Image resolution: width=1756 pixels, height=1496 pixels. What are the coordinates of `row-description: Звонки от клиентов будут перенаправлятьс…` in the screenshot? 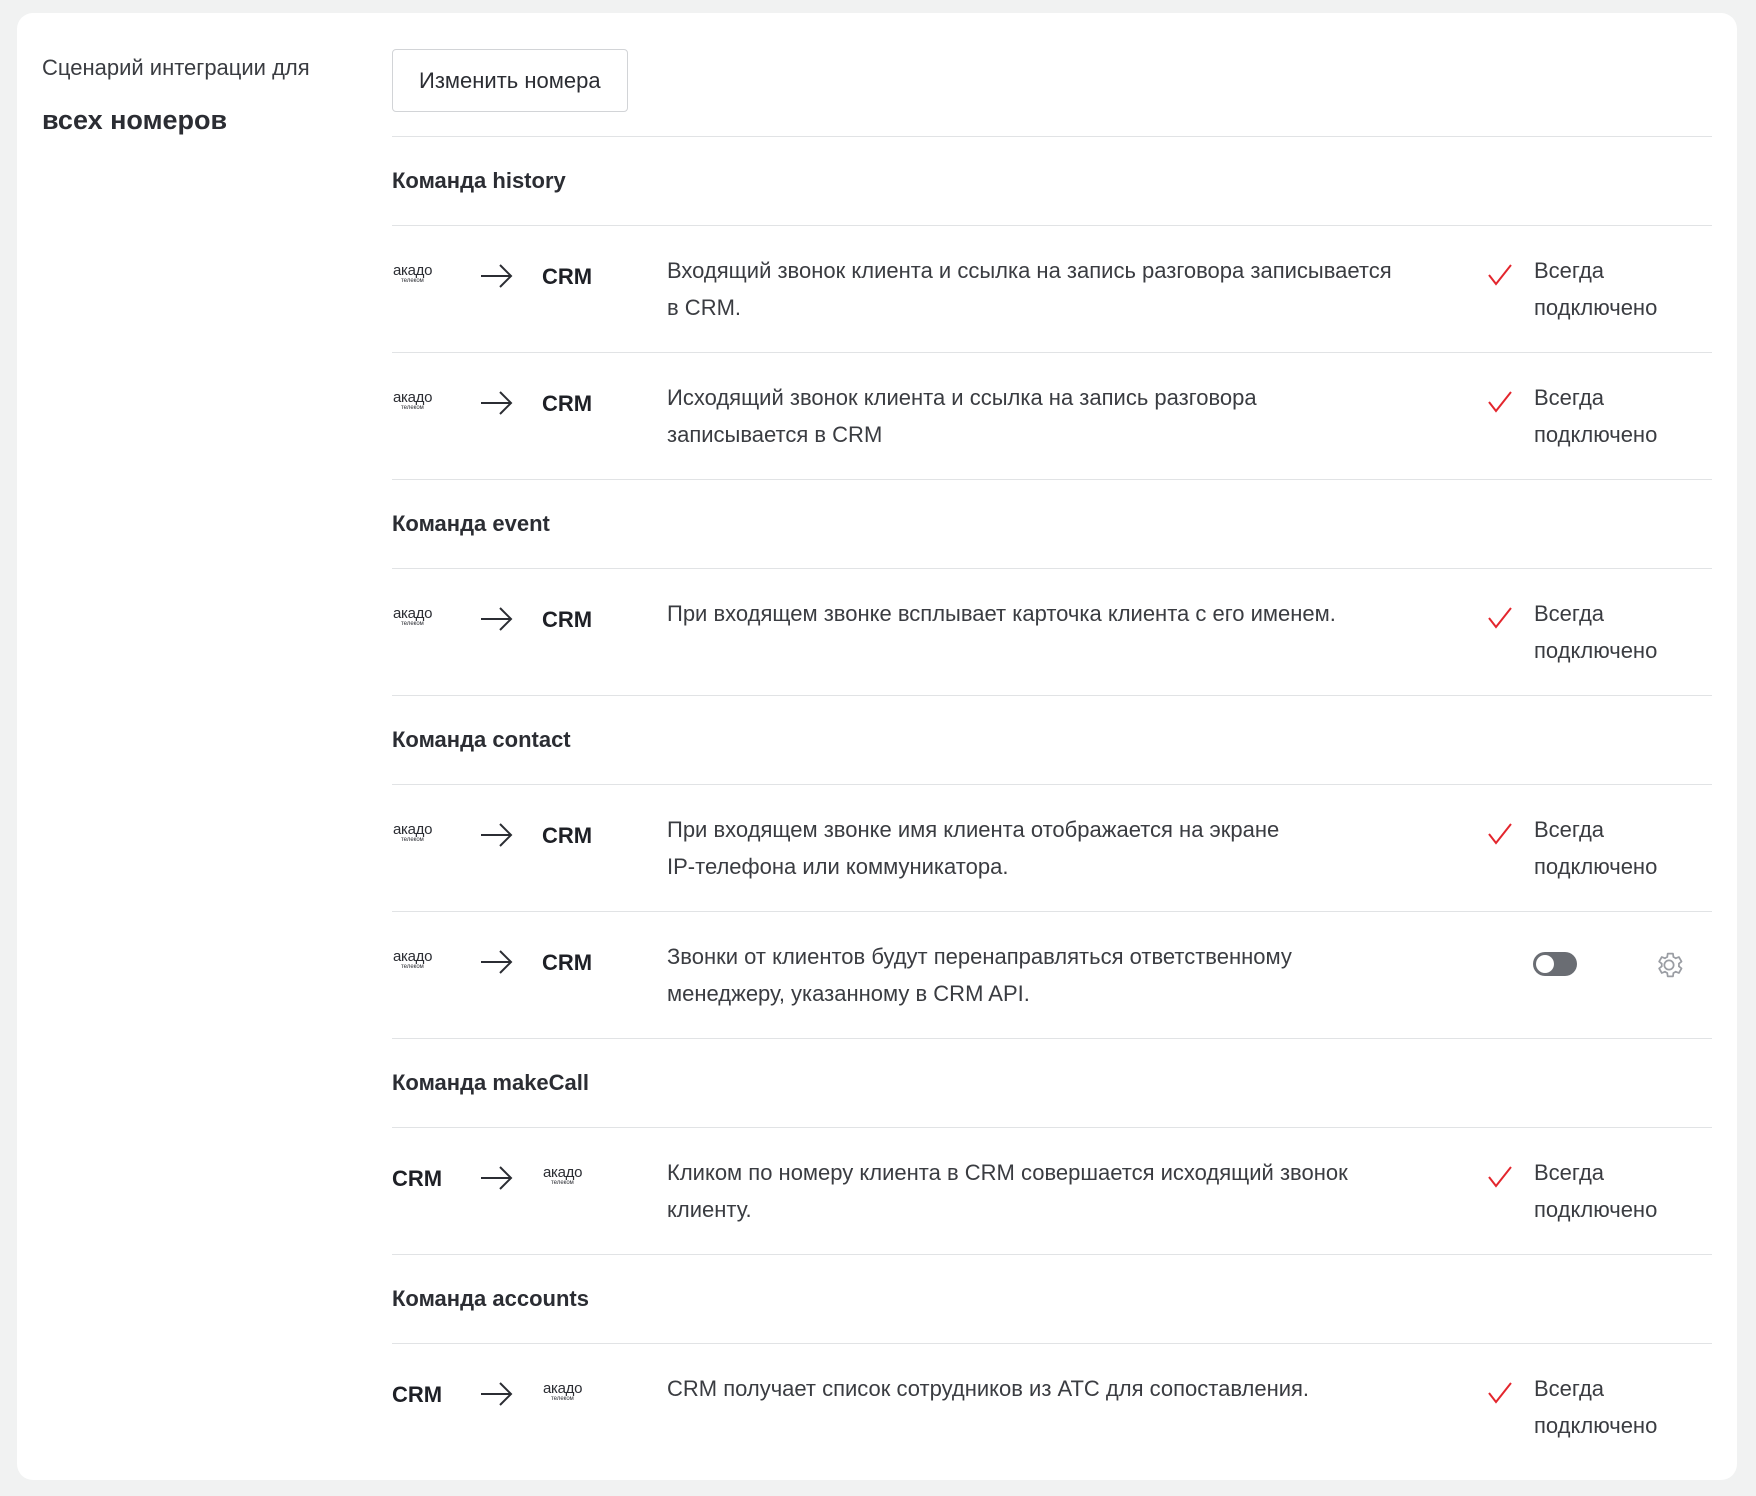 It's located at (1032, 975).